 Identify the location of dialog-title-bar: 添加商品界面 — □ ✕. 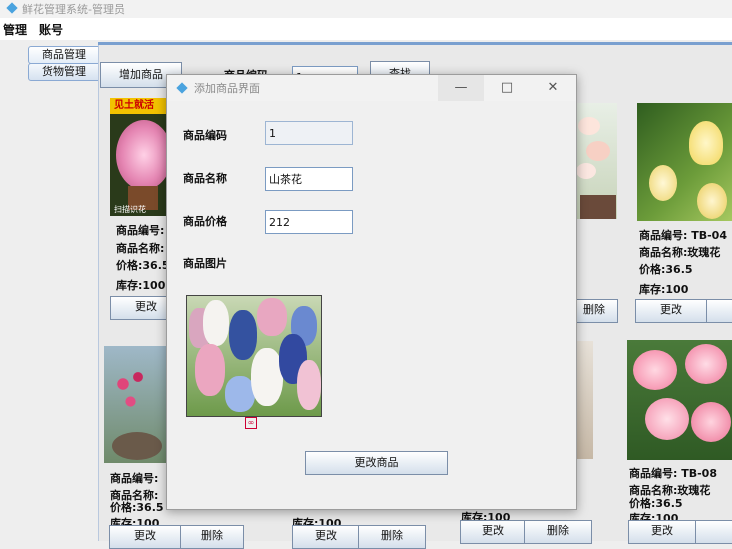
(371, 88).